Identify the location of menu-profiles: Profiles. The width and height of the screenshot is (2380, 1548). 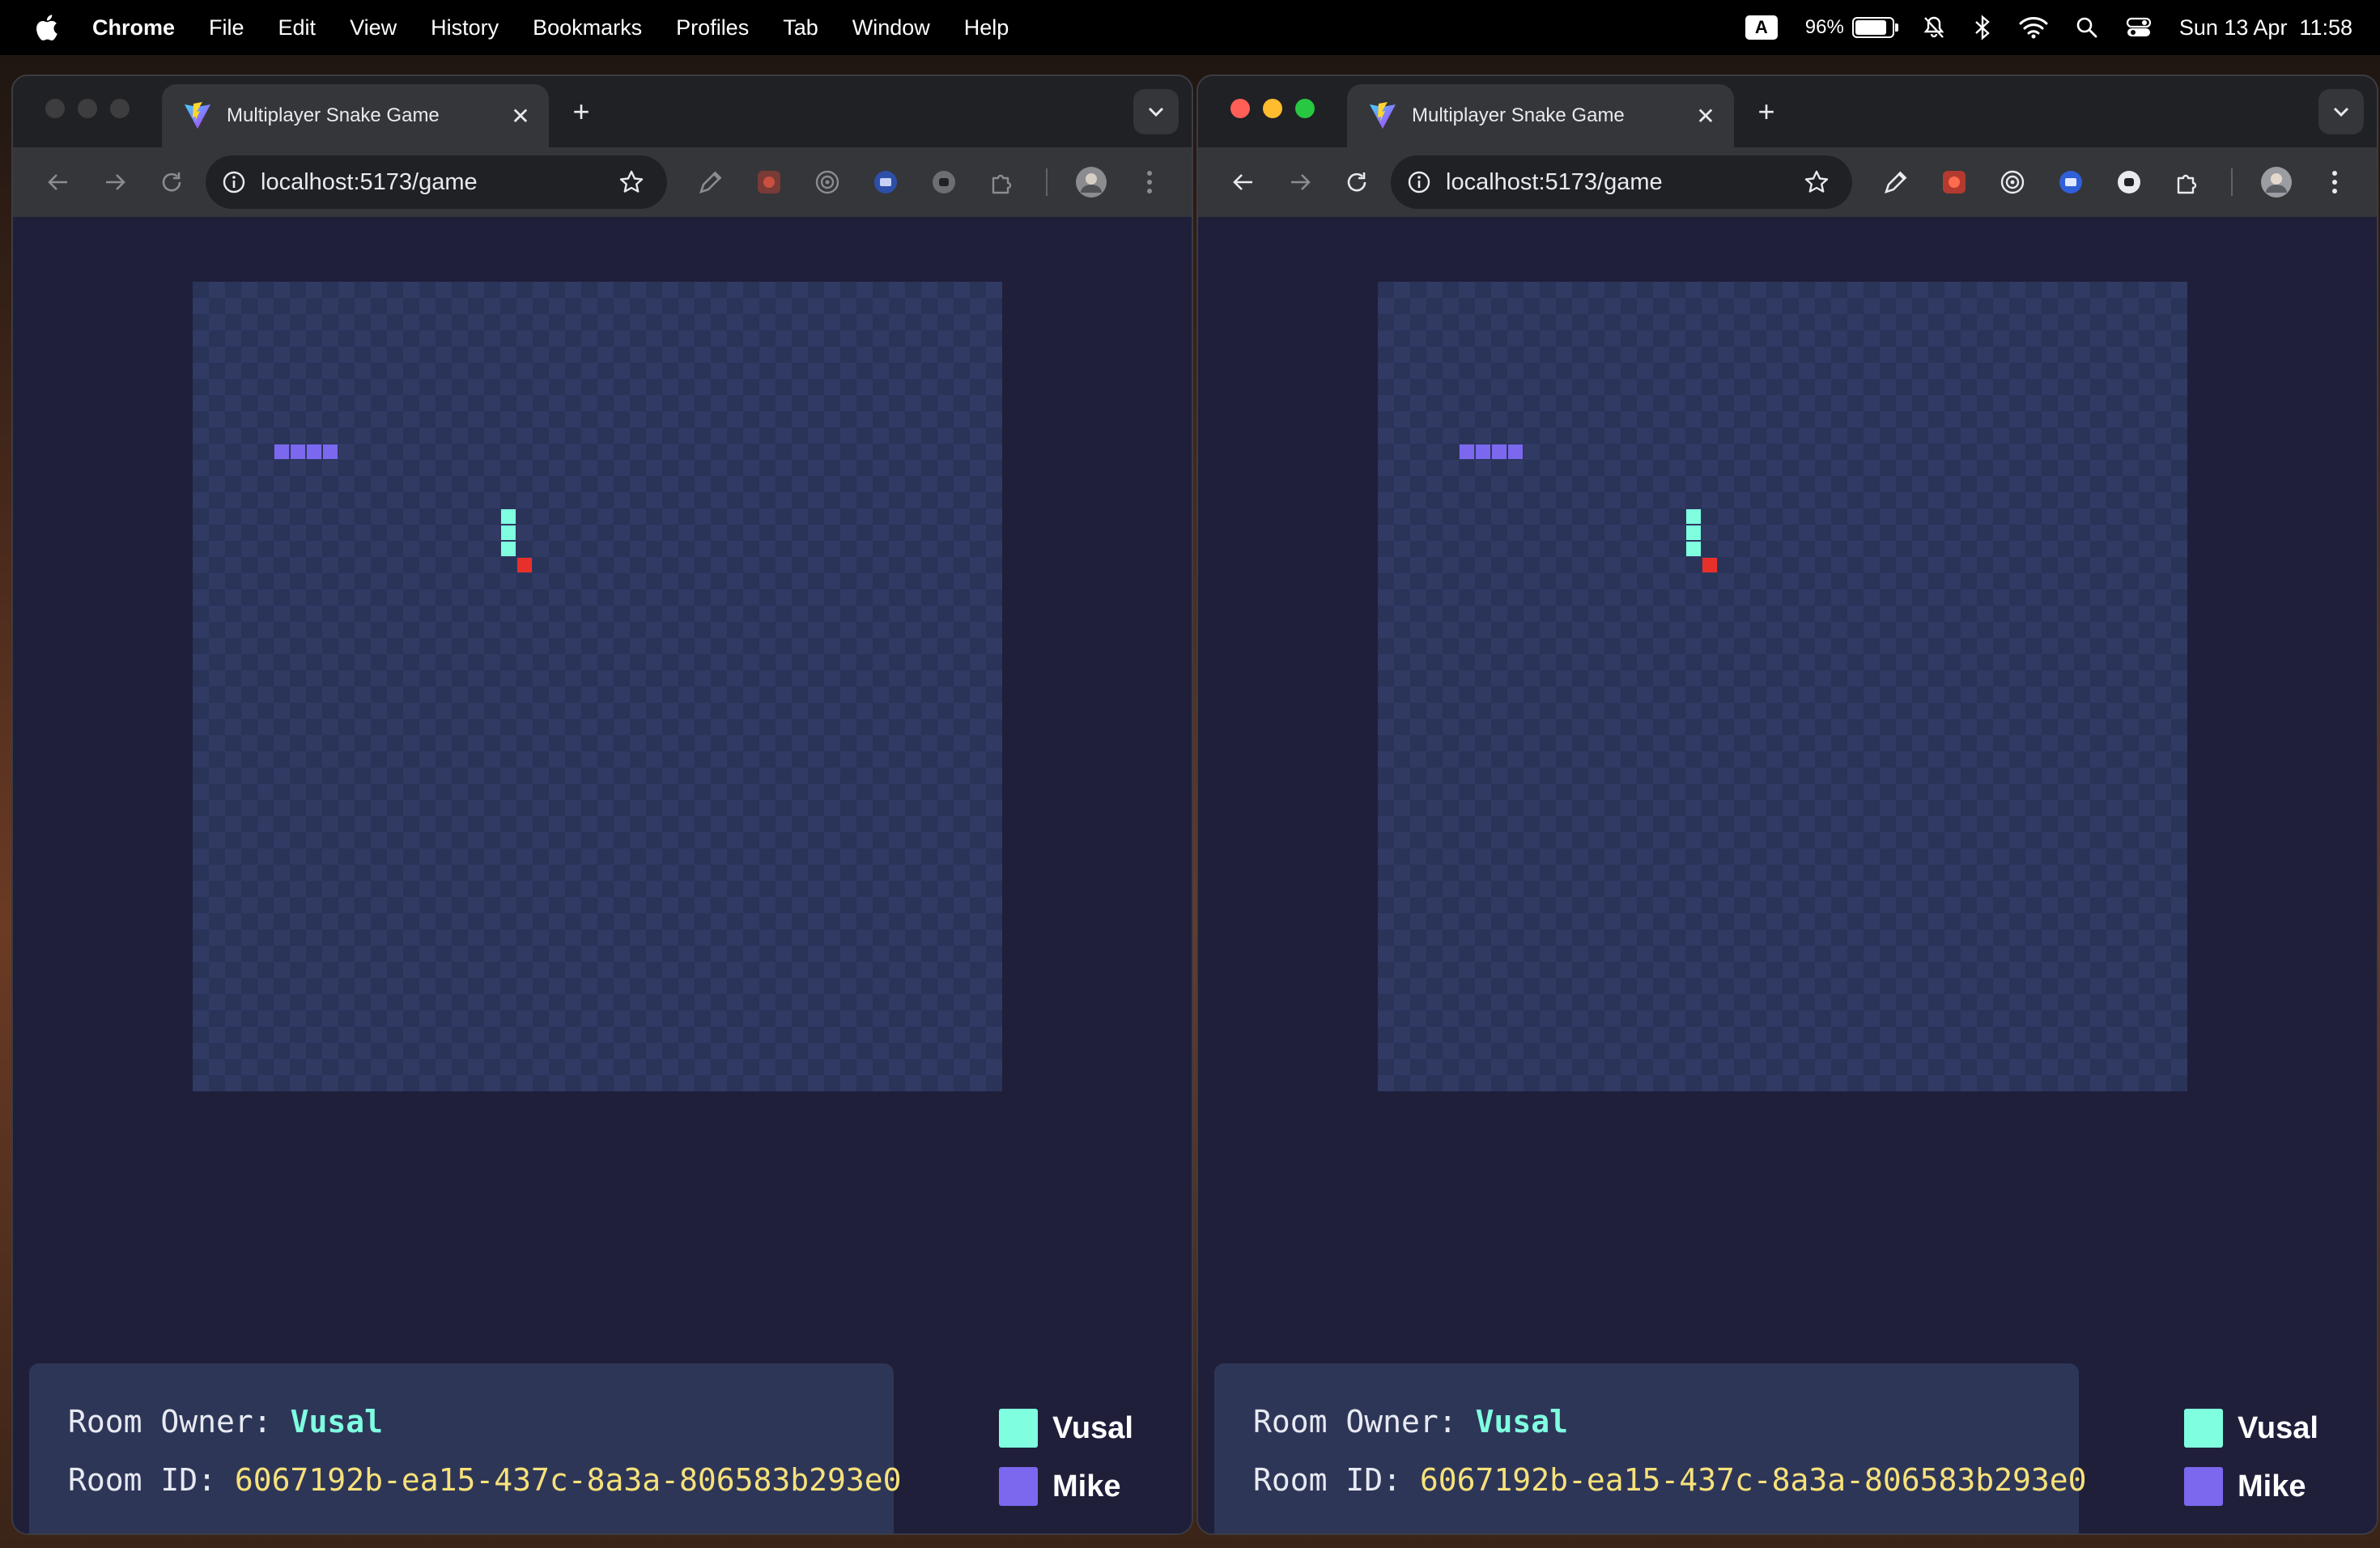
(713, 27).